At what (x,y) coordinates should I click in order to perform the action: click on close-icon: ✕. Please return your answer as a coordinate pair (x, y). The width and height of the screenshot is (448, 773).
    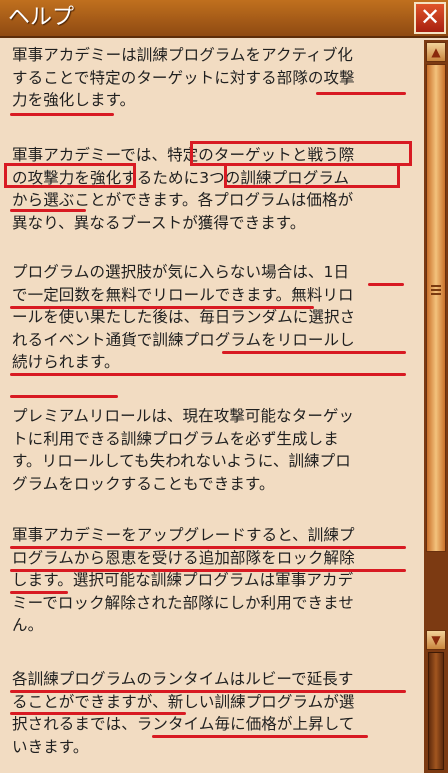
    Looking at the image, I should click on (430, 17).